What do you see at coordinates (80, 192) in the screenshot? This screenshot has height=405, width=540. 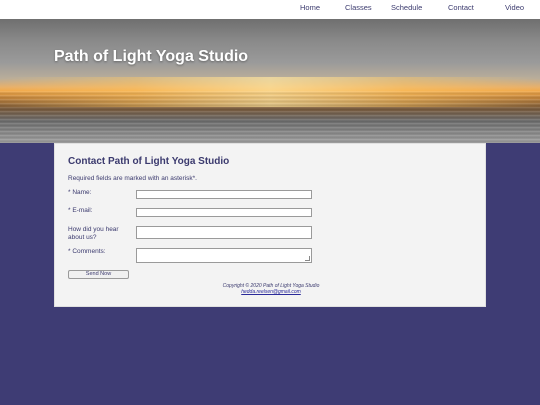 I see `name-label: * Name:` at bounding box center [80, 192].